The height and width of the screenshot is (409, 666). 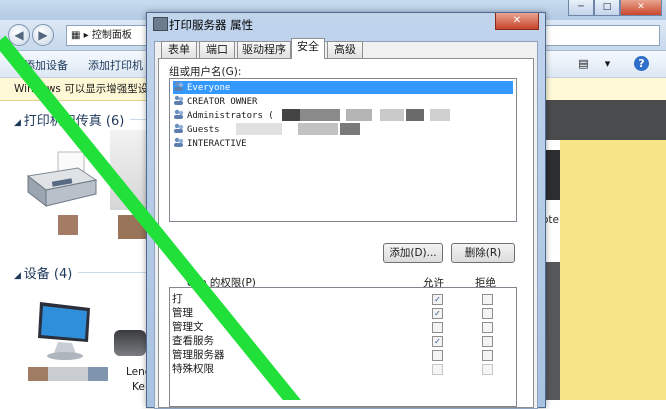 What do you see at coordinates (81, 89) in the screenshot?
I see `info-bar-text: Windows 可以显示增强型设` at bounding box center [81, 89].